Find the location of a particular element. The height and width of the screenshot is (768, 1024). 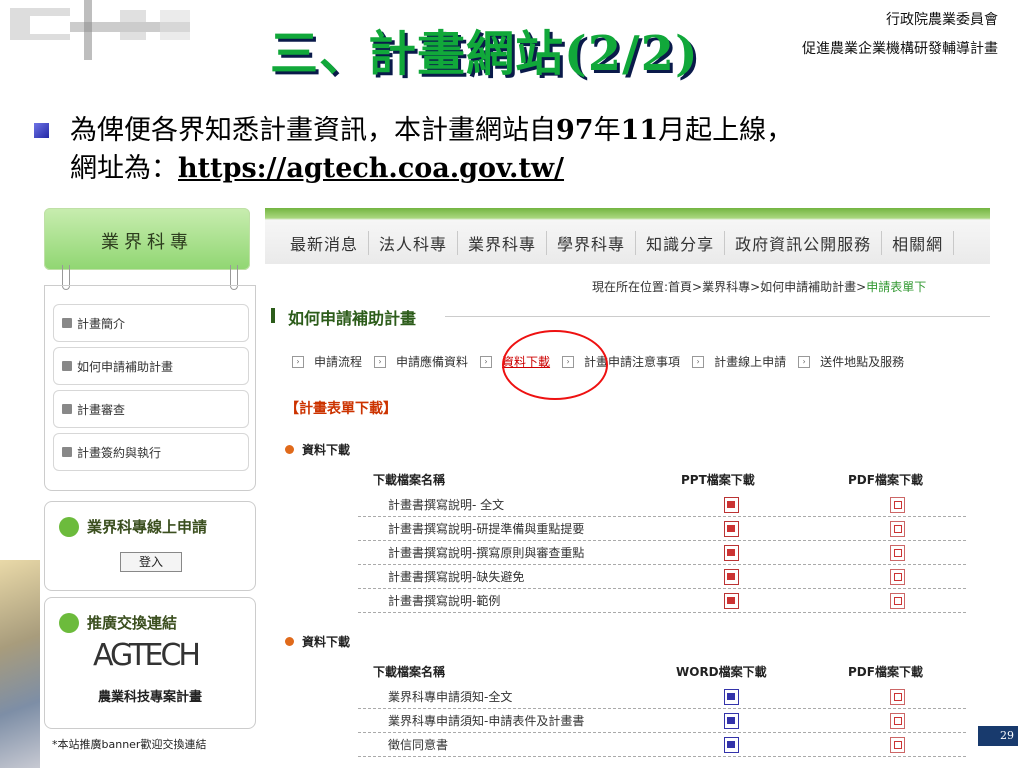

online-apply-box: 業界科專線上申請 登入 is located at coordinates (150, 546).